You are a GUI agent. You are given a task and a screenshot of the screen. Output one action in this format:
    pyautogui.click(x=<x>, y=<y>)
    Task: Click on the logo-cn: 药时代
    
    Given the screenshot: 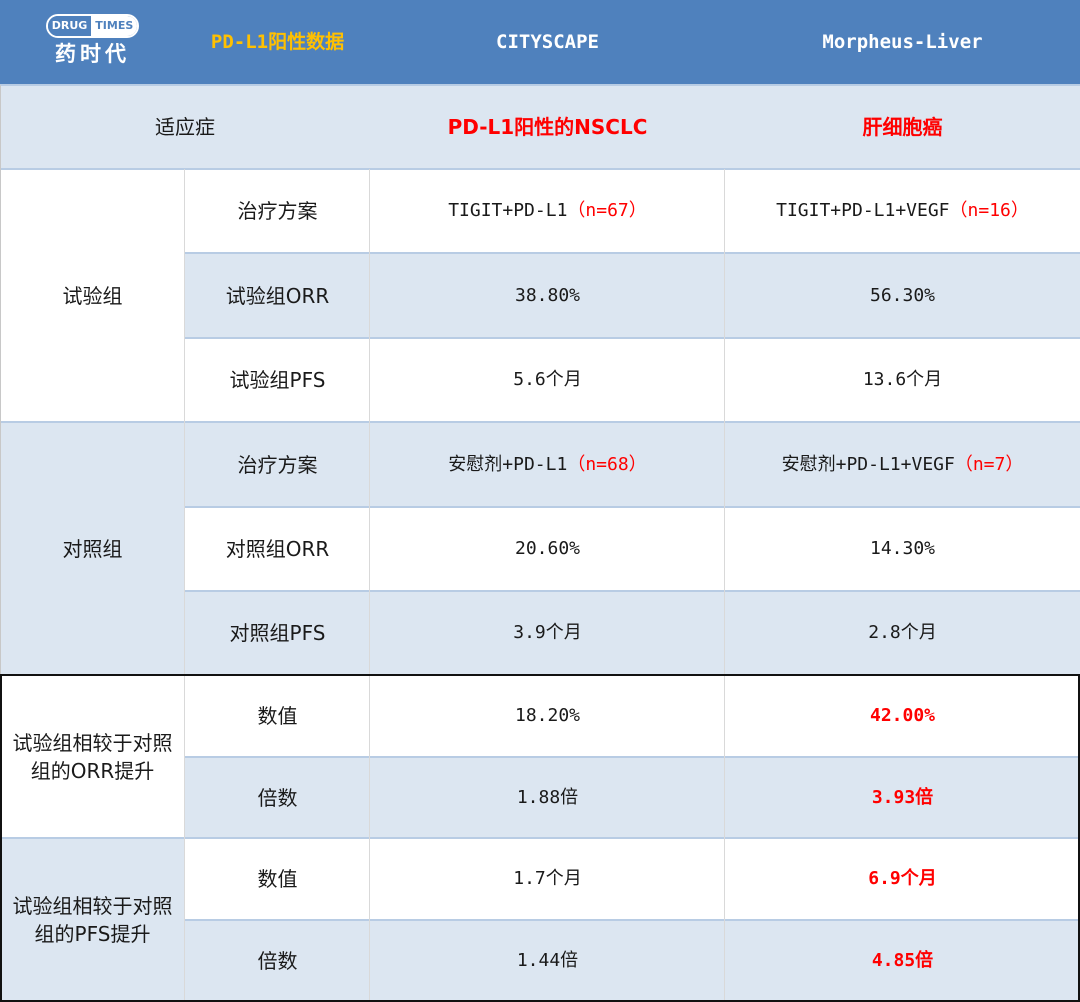 What is the action you would take?
    pyautogui.click(x=92, y=53)
    